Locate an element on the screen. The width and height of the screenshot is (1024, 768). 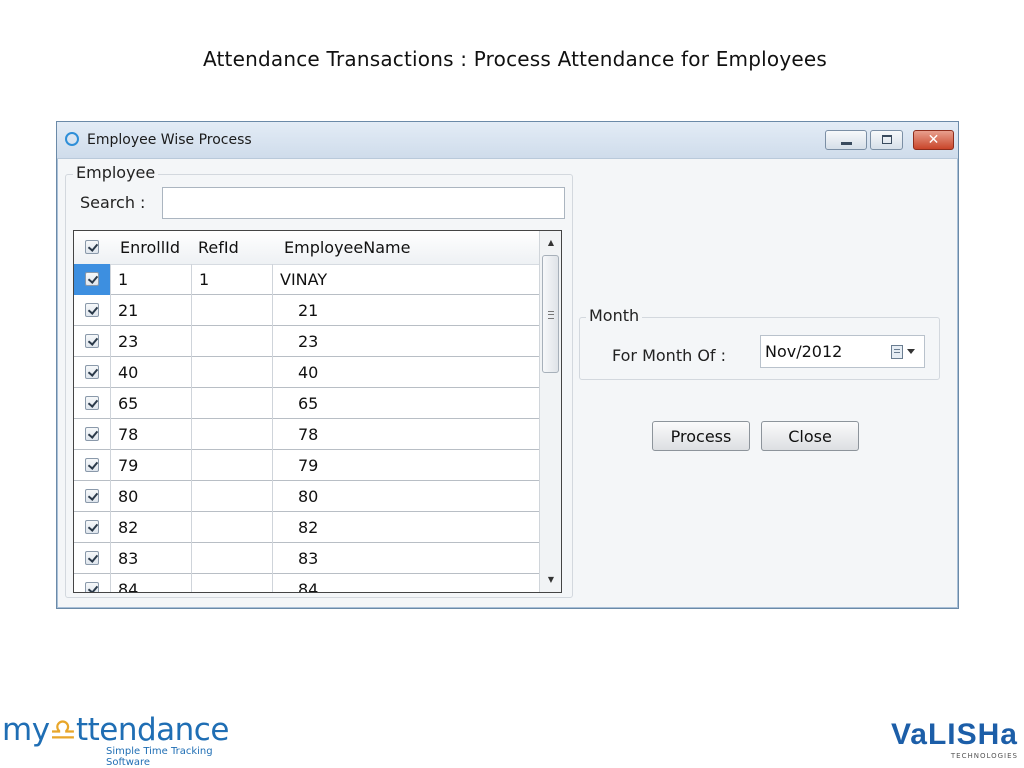
scroll-thumb is located at coordinates (550, 314).